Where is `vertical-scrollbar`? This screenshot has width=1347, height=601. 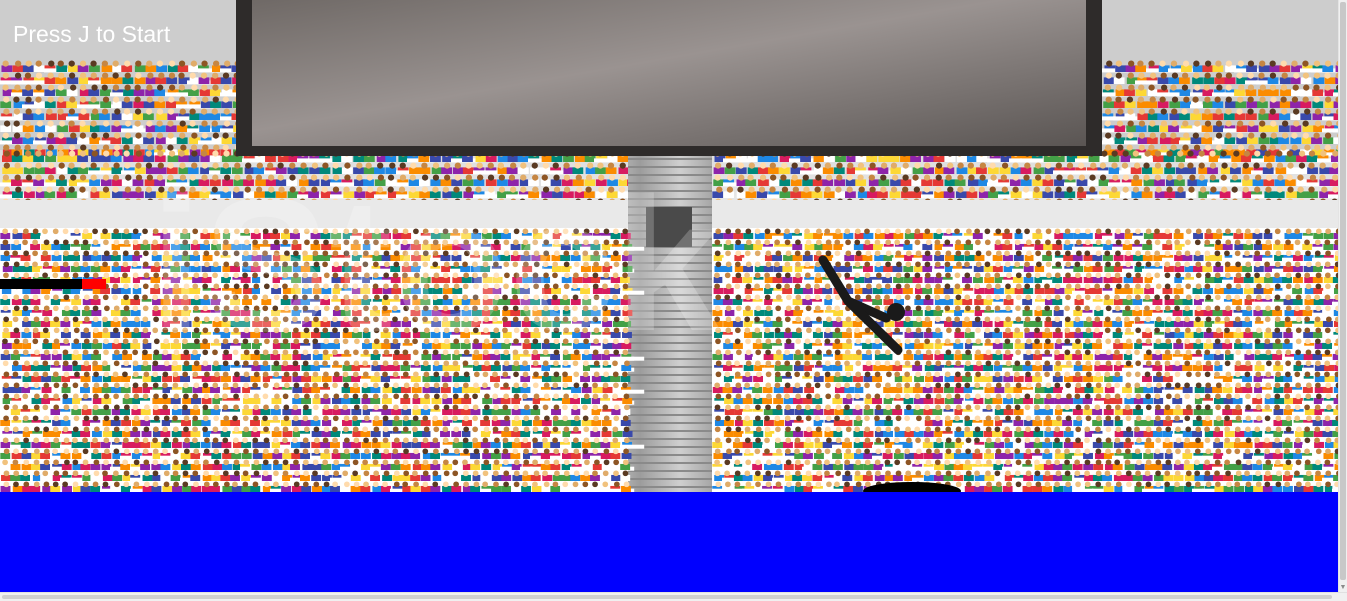 vertical-scrollbar is located at coordinates (1342, 296).